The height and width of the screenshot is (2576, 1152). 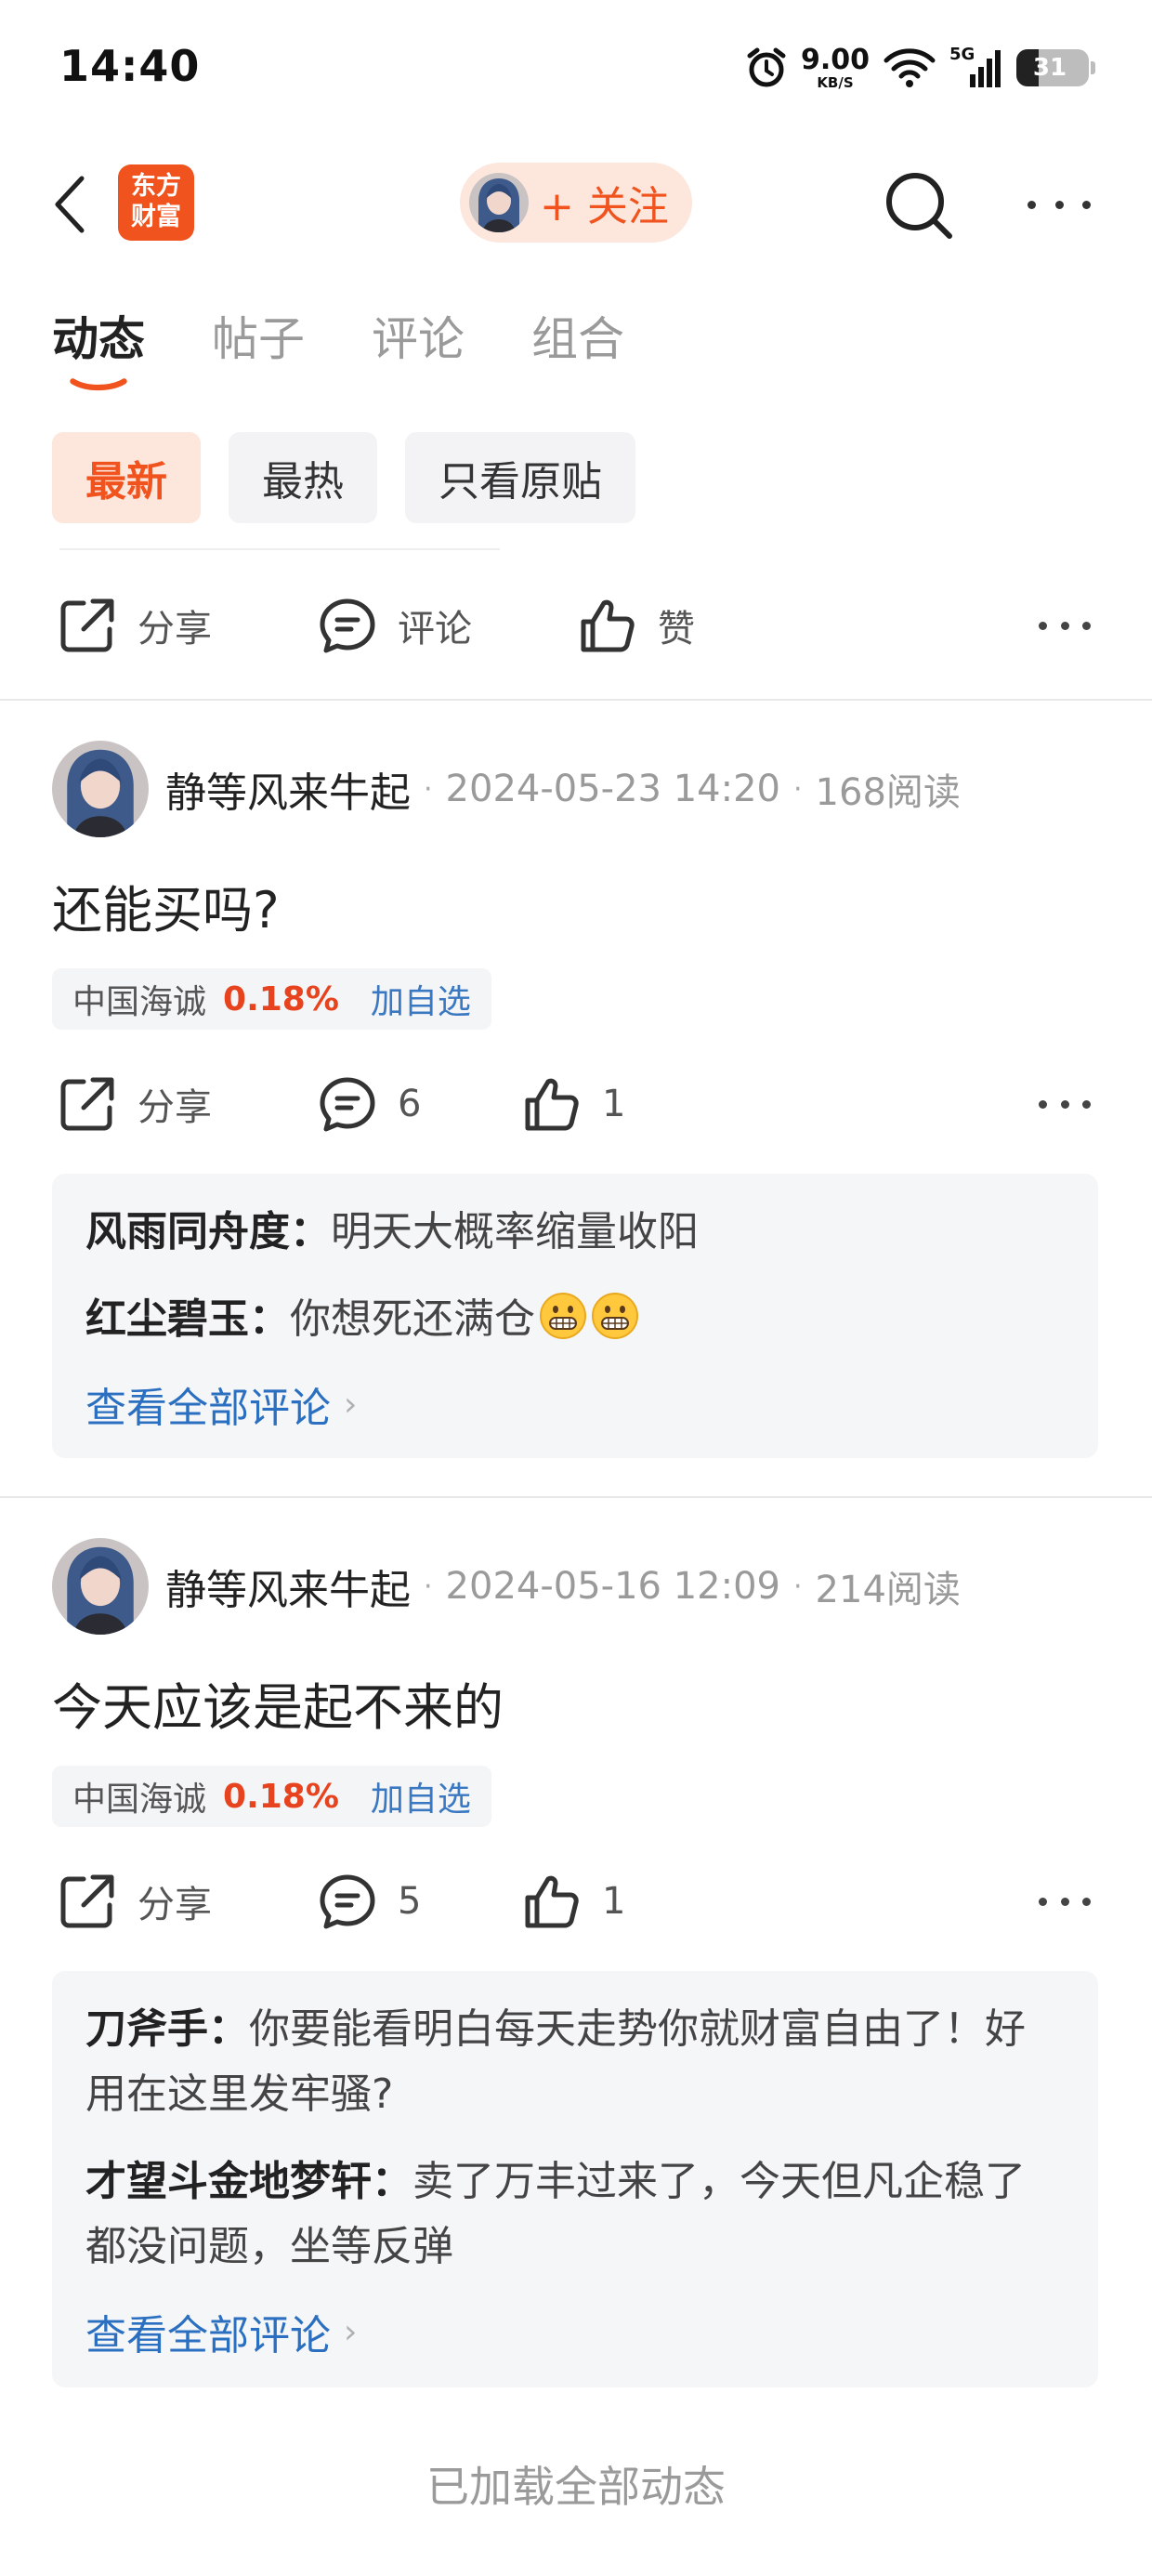 I want to click on post-header: 静等风来牛起 · 2024-05-23 14:20 · 168阅读, so click(x=577, y=789).